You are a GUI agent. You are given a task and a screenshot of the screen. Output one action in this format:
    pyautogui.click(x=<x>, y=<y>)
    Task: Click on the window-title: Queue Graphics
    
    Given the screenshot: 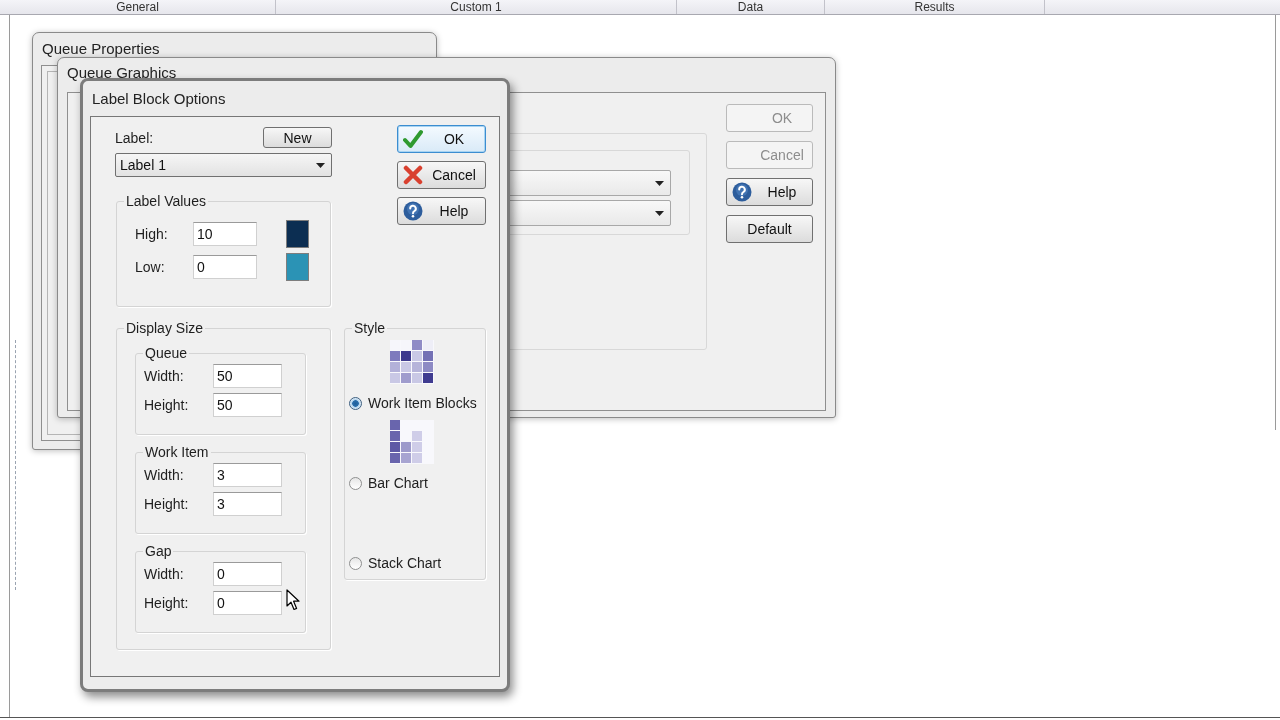 What is the action you would take?
    pyautogui.click(x=122, y=72)
    